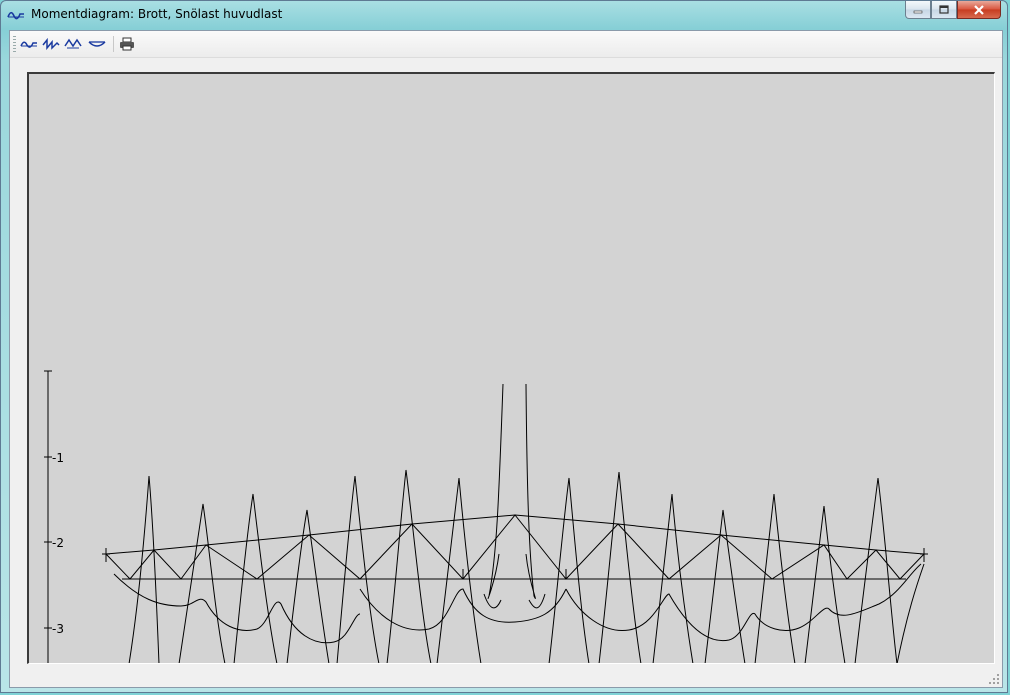 This screenshot has width=1010, height=695. I want to click on support-right, so click(924, 555).